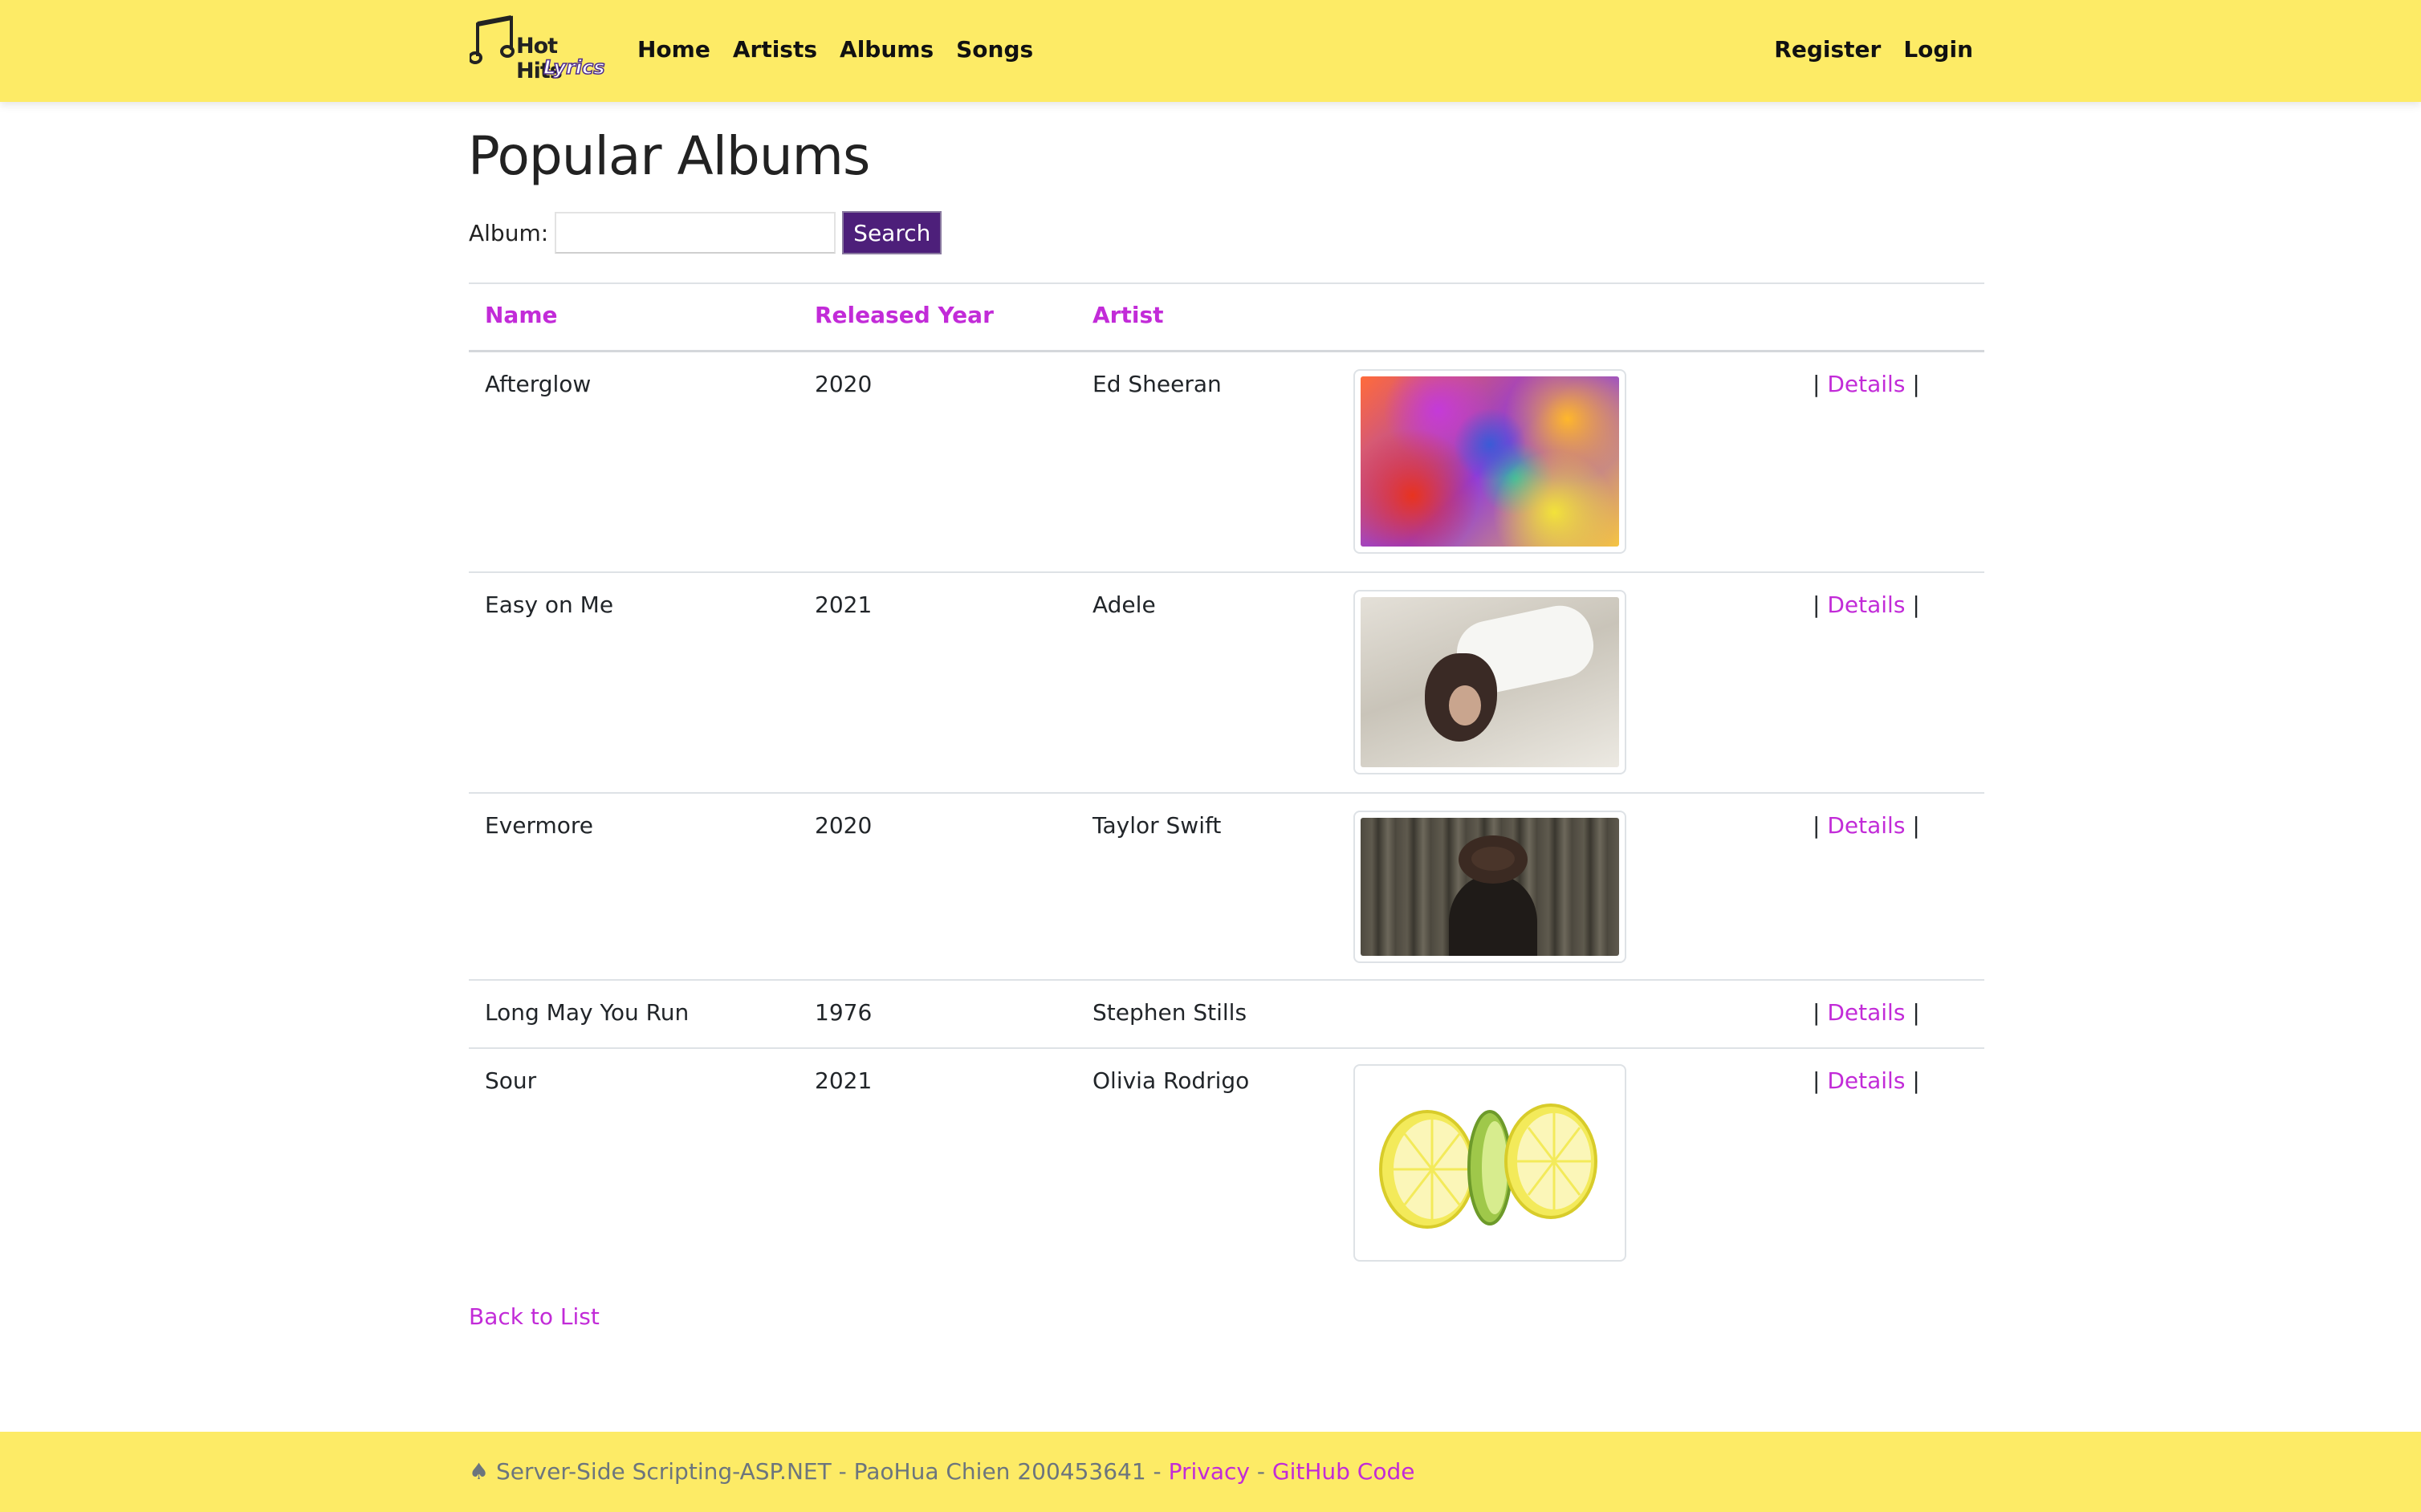 The height and width of the screenshot is (1512, 2421). I want to click on nav-albums: Albums, so click(887, 50).